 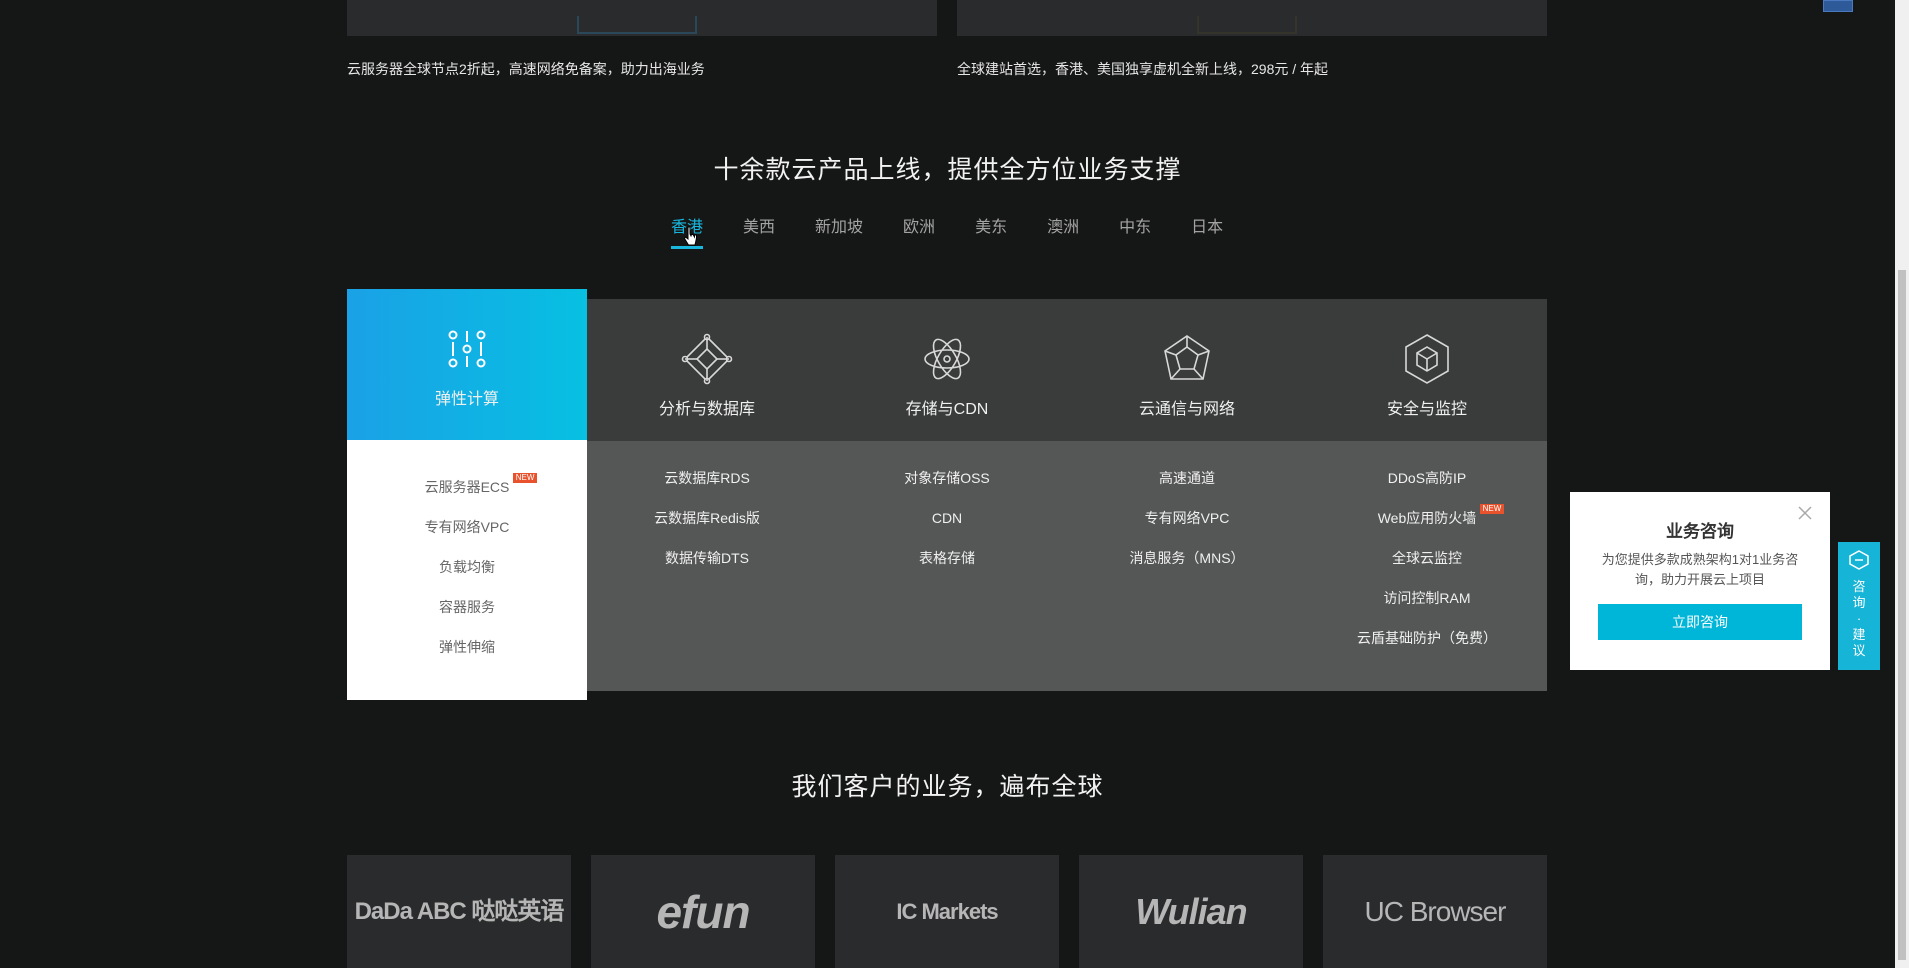 I want to click on product-item-express-connect: 高速通道, so click(x=1187, y=488).